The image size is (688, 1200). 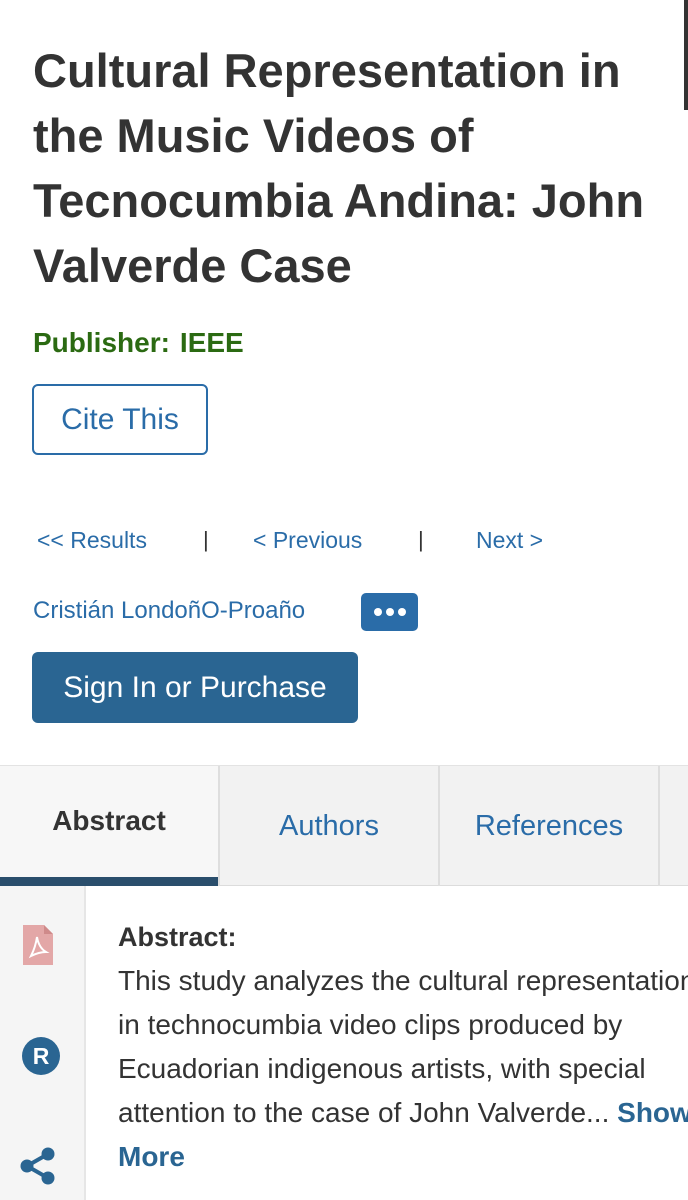 I want to click on ellipsis-icon, so click(x=389, y=612).